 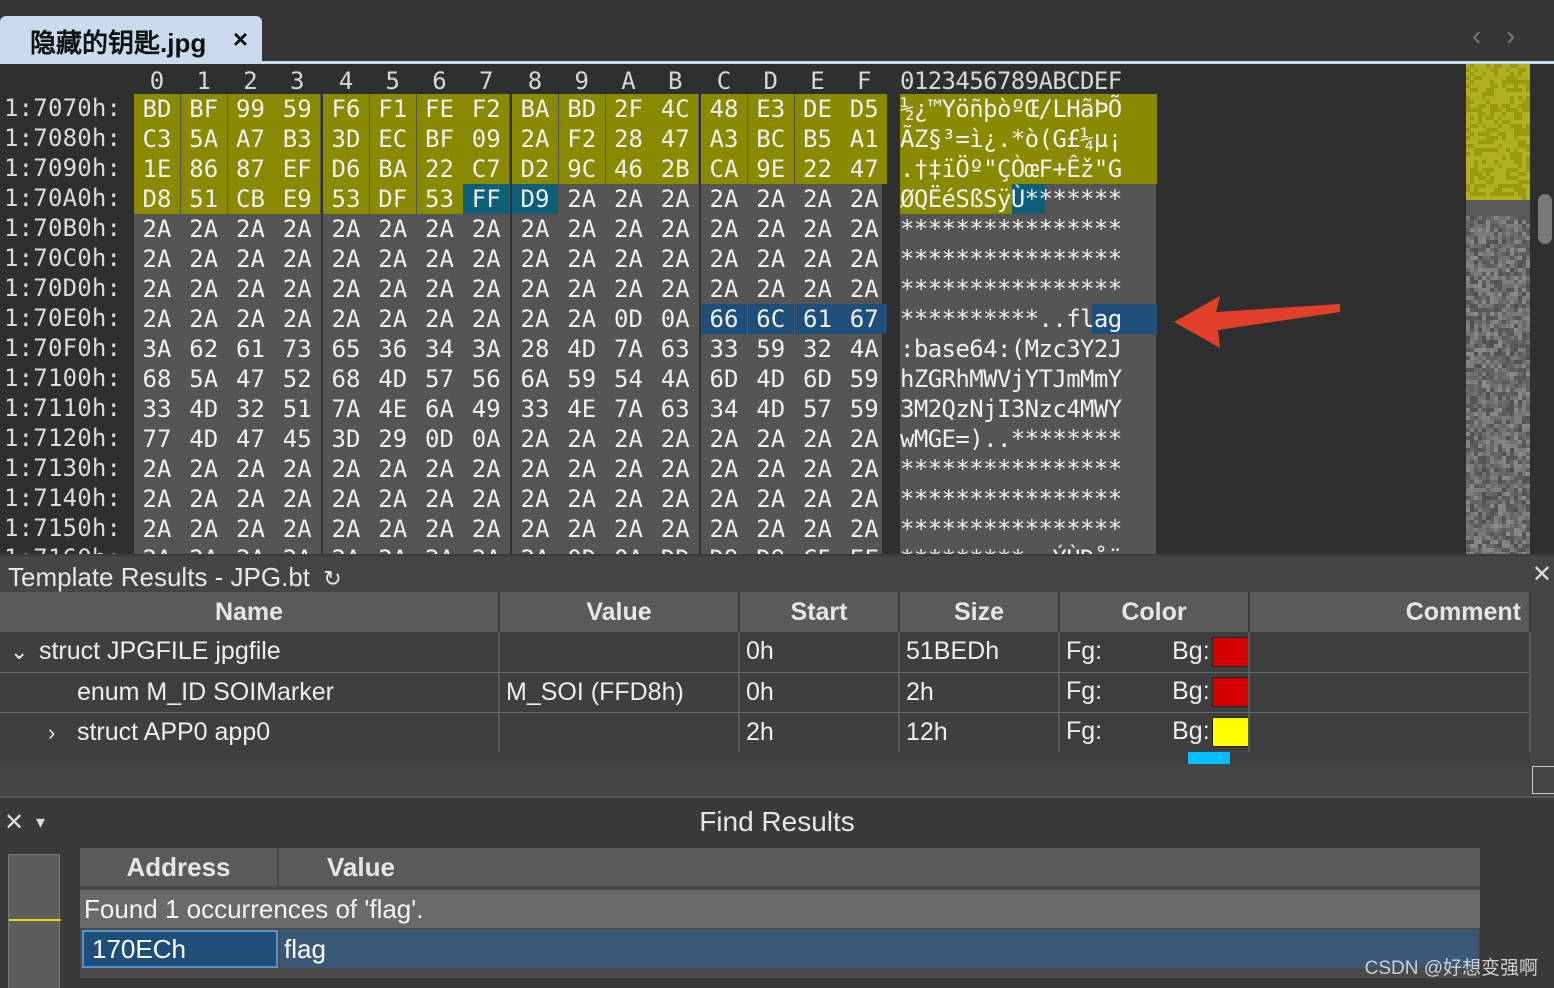 I want to click on hex-byte: 86, so click(x=203, y=169).